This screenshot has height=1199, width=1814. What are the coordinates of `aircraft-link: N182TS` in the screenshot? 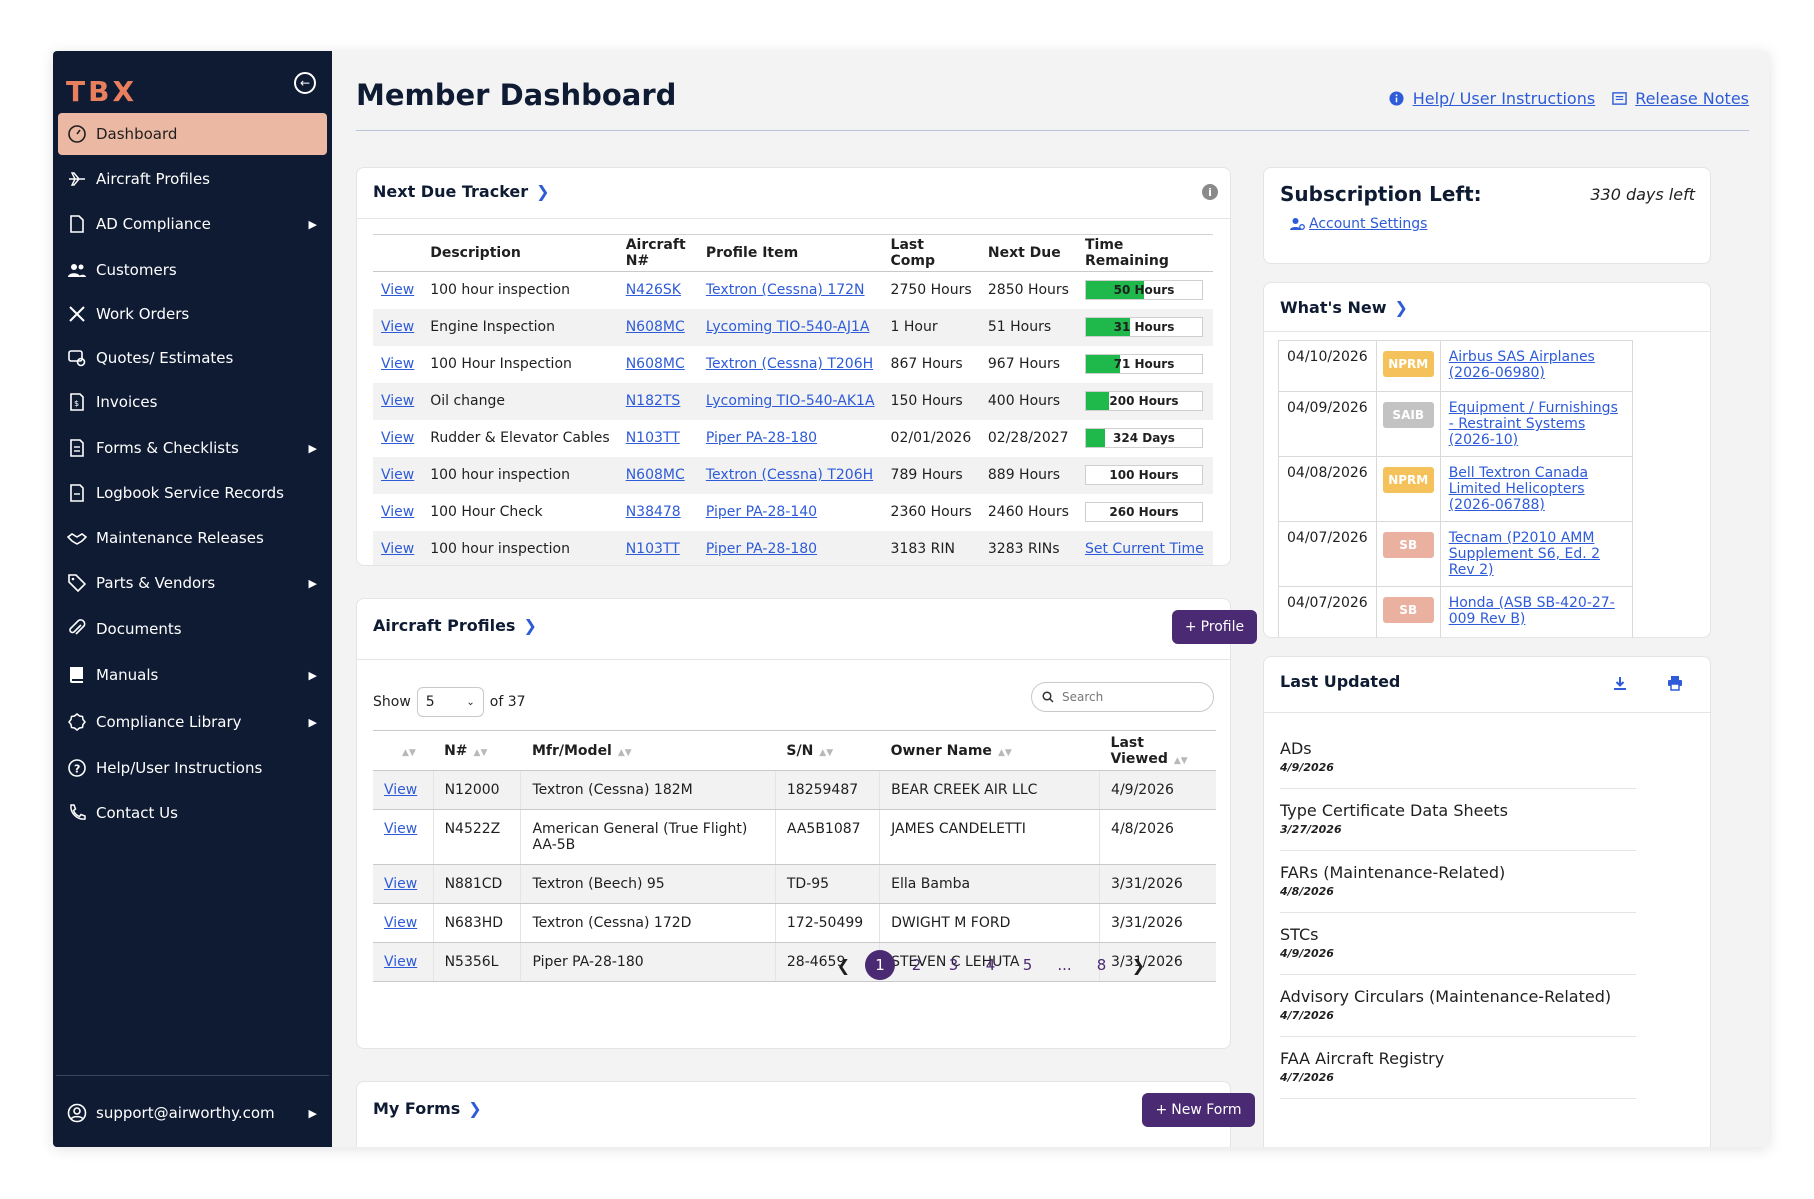 It's located at (653, 401).